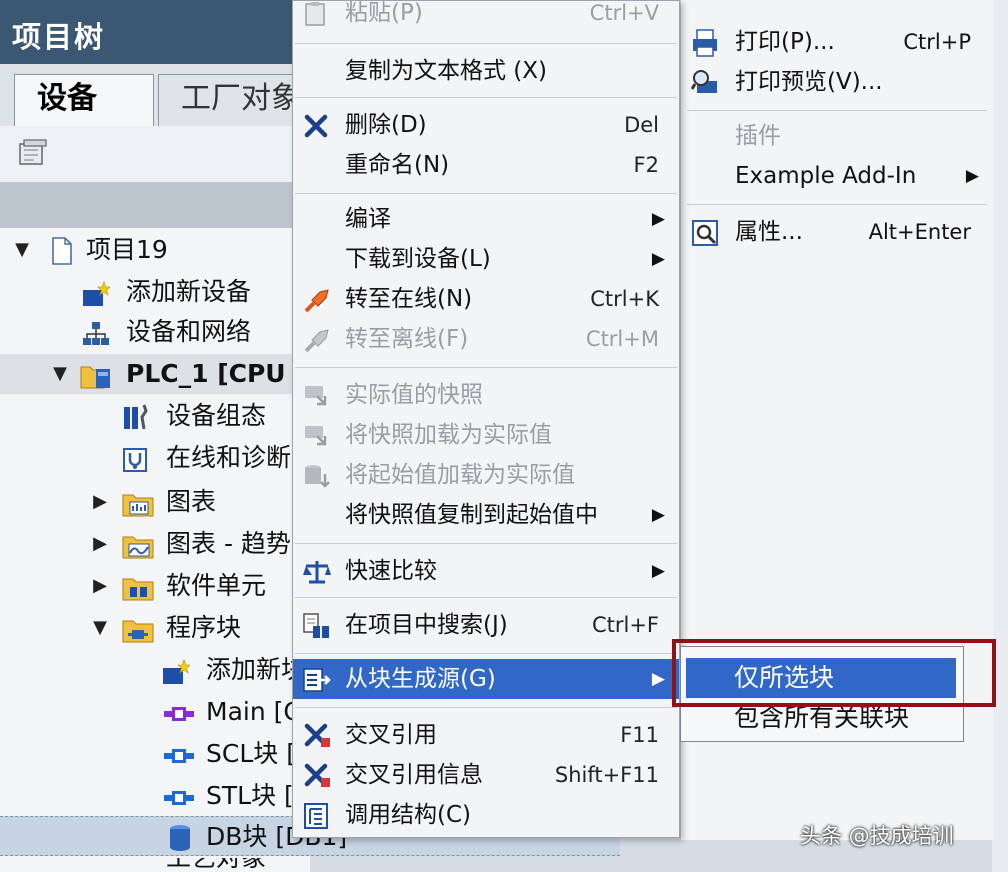 Image resolution: width=1008 pixels, height=872 pixels. What do you see at coordinates (155, 292) in the screenshot?
I see `tree-item-add-device: 添加新设备` at bounding box center [155, 292].